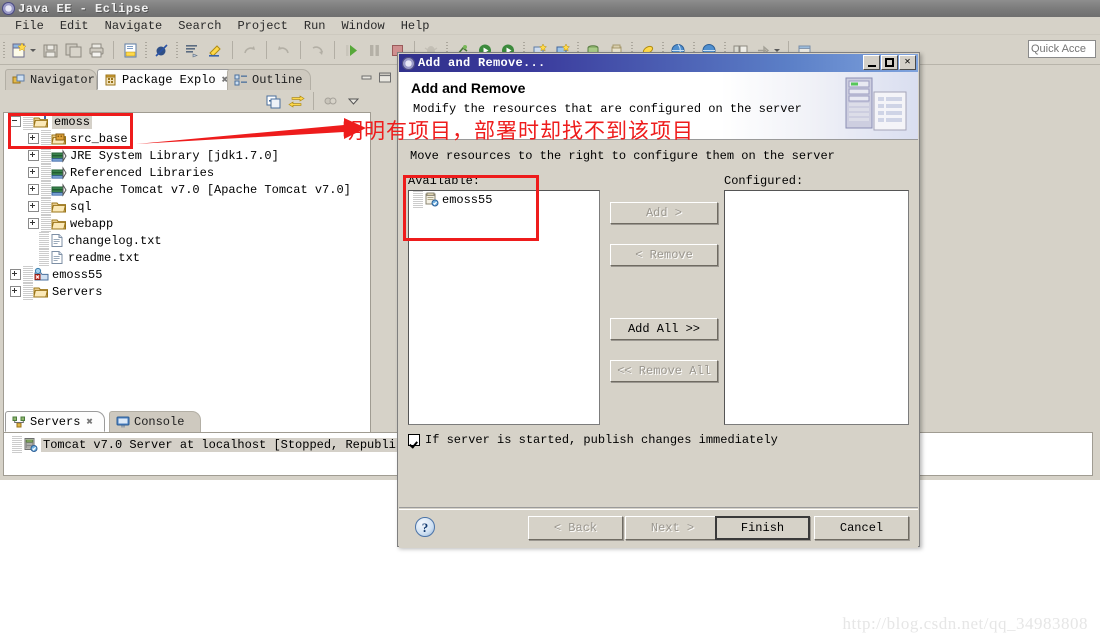 The width and height of the screenshot is (1100, 642). What do you see at coordinates (115, 240) in the screenshot?
I see `tree-item-label: changelog.txt` at bounding box center [115, 240].